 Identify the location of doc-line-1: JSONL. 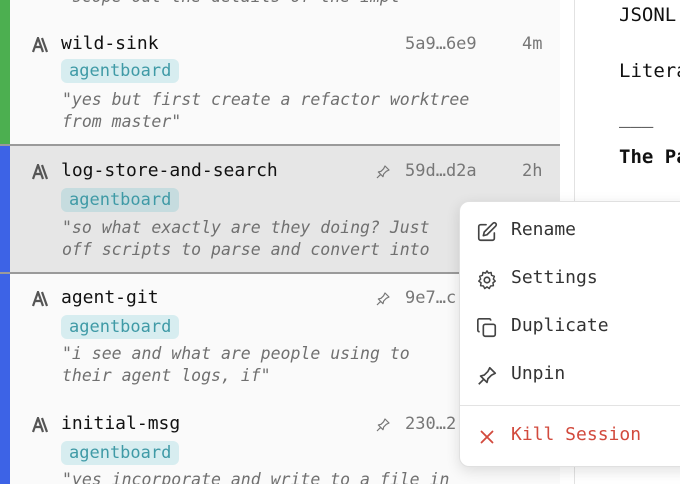
(648, 15).